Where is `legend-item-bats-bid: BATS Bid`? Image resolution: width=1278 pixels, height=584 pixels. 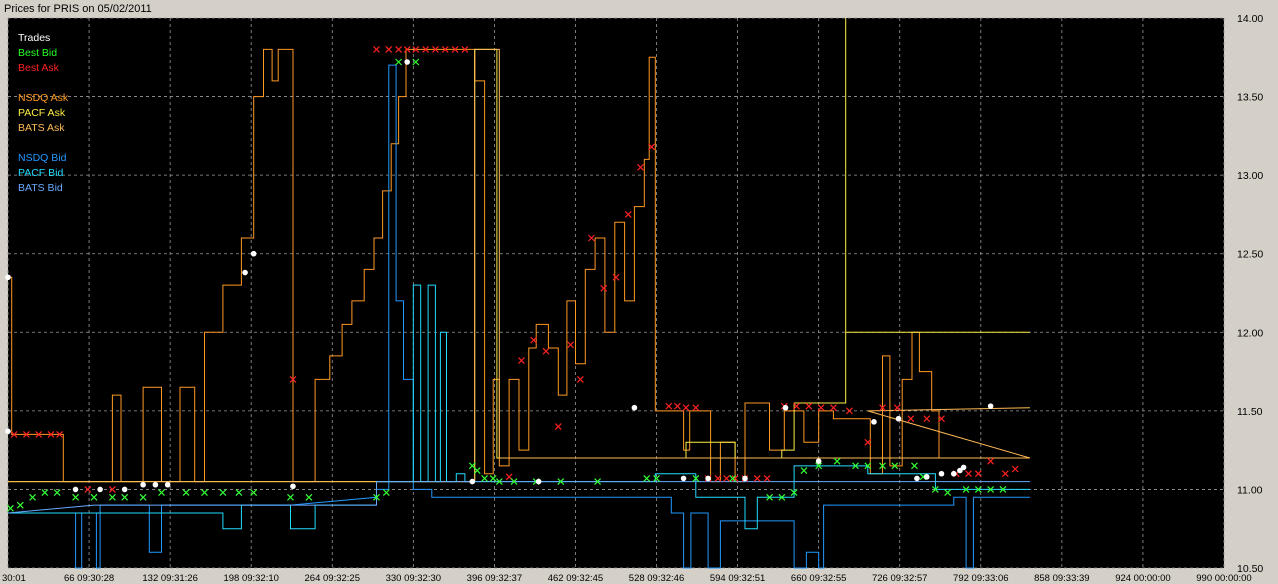 legend-item-bats-bid: BATS Bid is located at coordinates (40, 188).